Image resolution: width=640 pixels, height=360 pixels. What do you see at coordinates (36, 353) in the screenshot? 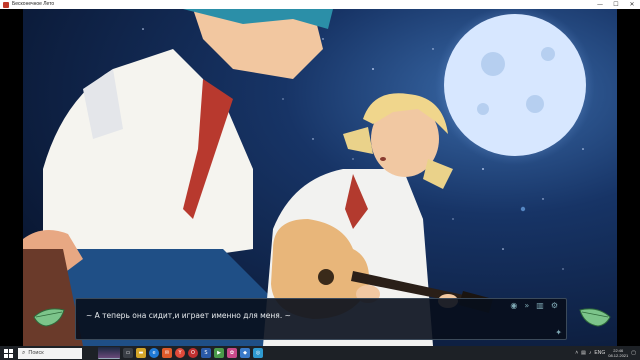
I see `search-placeholder: Поиск` at bounding box center [36, 353].